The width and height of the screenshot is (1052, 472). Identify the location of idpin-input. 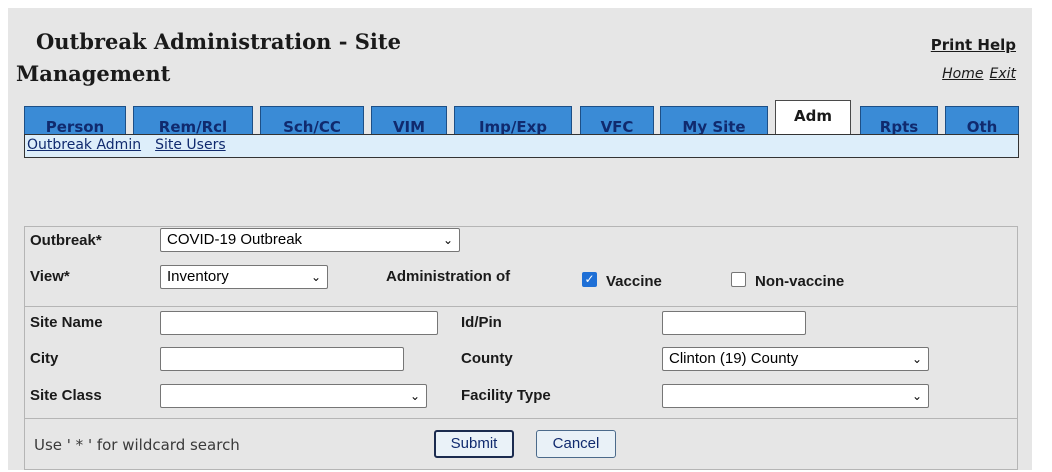
(734, 323).